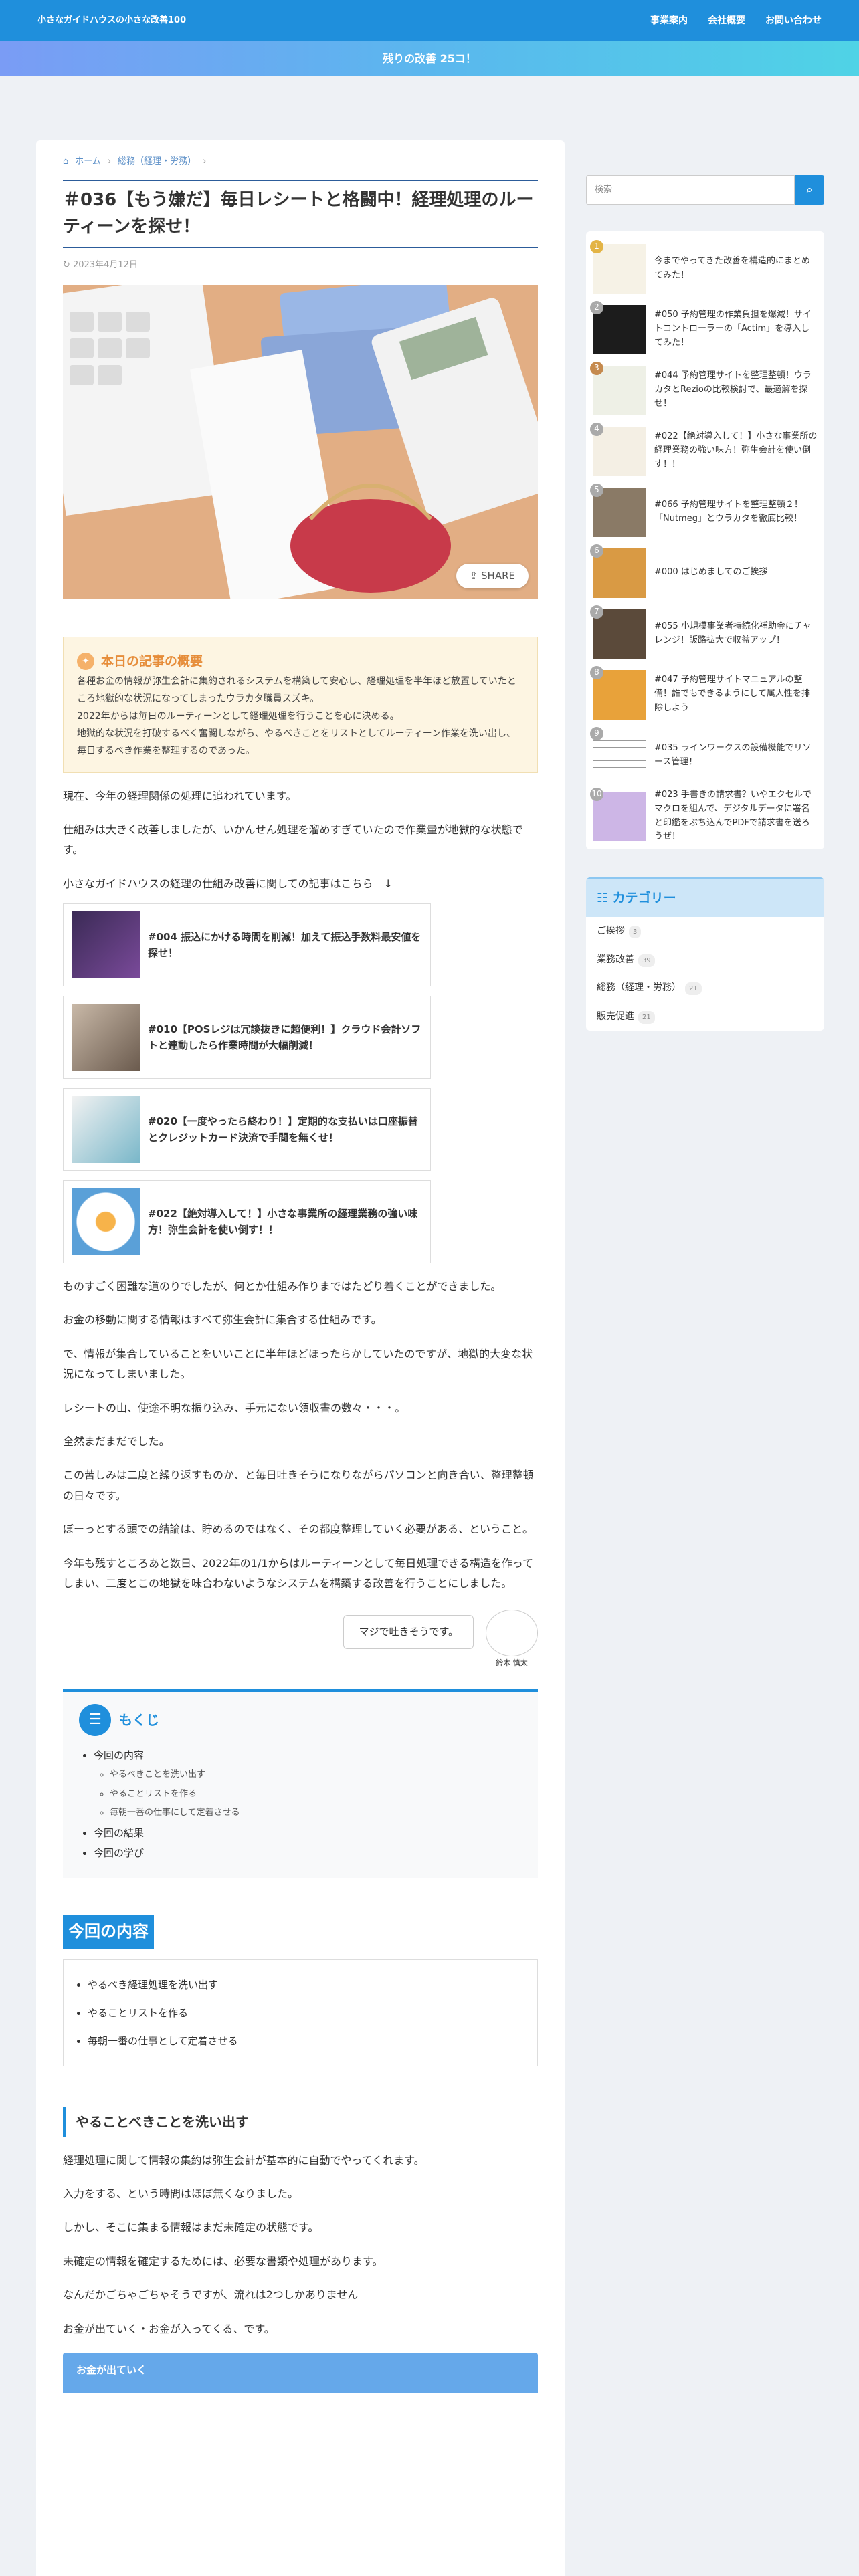  What do you see at coordinates (618, 388) in the screenshot?
I see `ranking-thumbnail: 3` at bounding box center [618, 388].